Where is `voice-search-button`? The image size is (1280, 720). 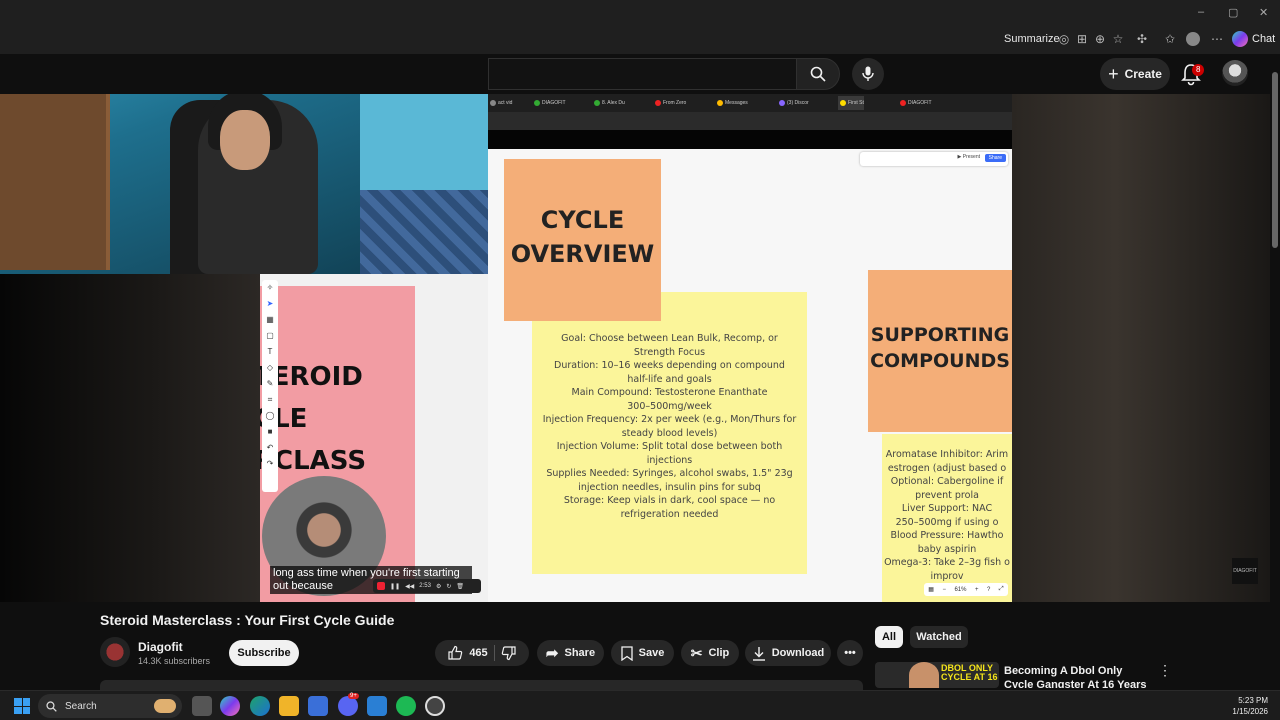 voice-search-button is located at coordinates (868, 74).